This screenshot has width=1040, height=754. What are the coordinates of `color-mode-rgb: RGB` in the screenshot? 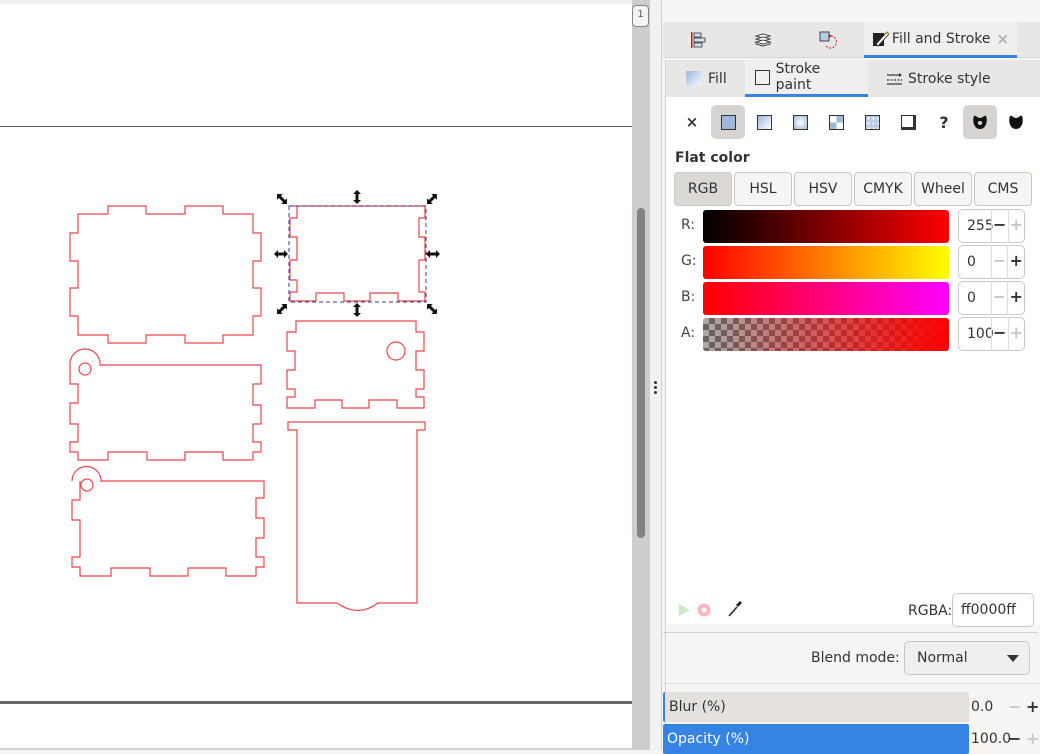 It's located at (703, 189).